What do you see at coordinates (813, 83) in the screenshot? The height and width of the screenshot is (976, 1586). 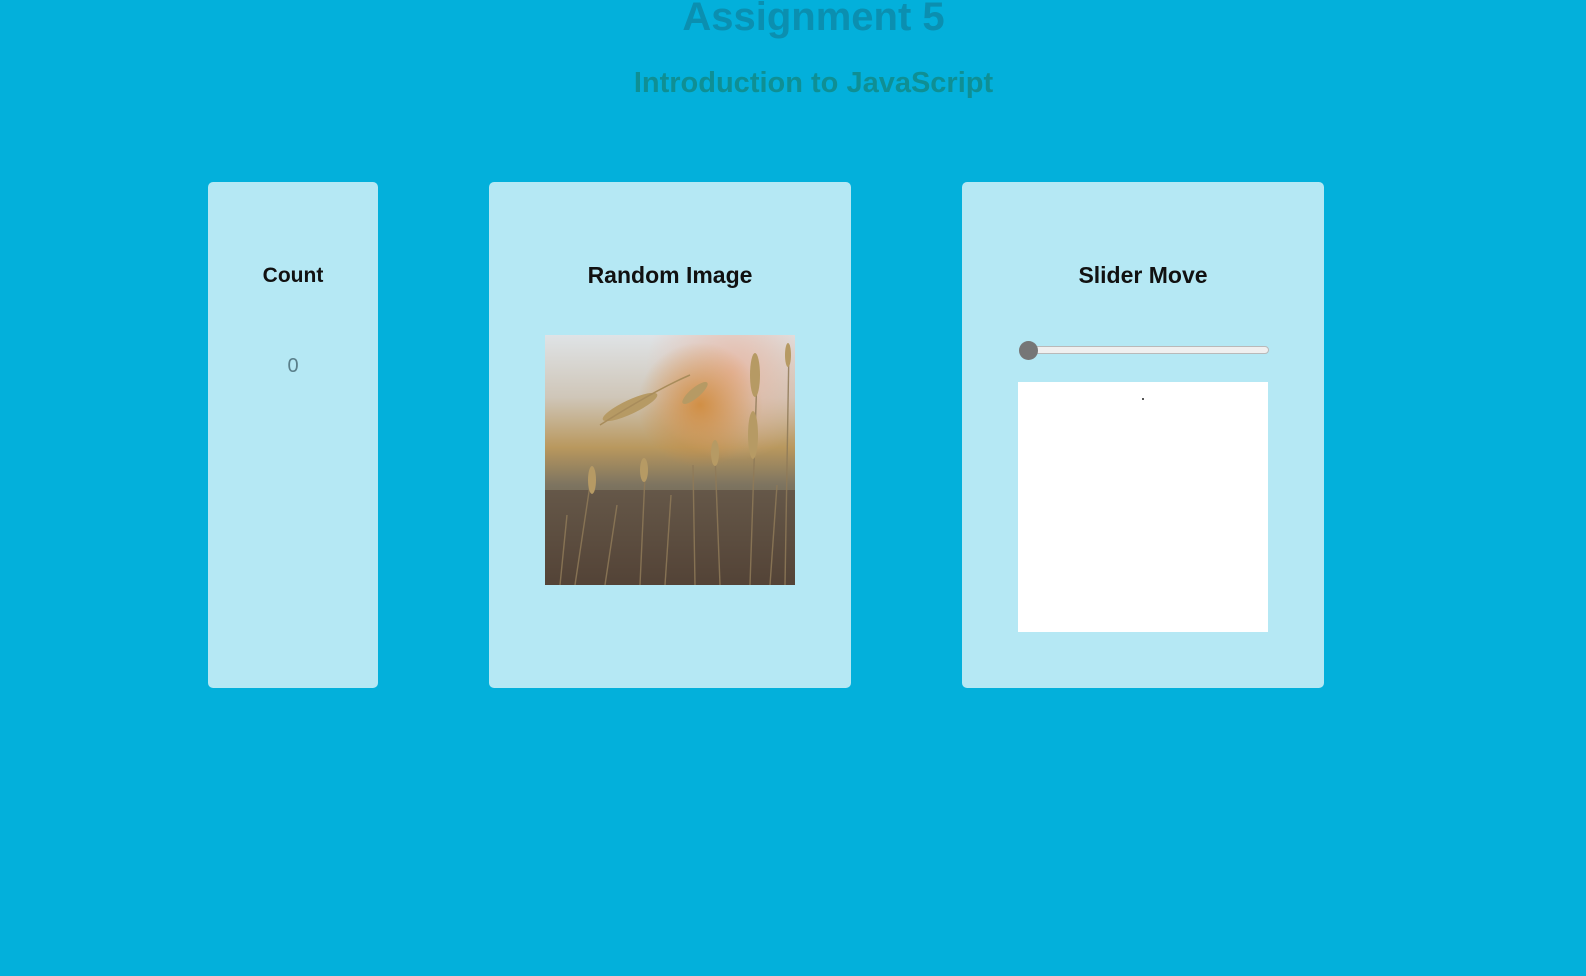 I see `page-subtitle: Introduction to JavaScript` at bounding box center [813, 83].